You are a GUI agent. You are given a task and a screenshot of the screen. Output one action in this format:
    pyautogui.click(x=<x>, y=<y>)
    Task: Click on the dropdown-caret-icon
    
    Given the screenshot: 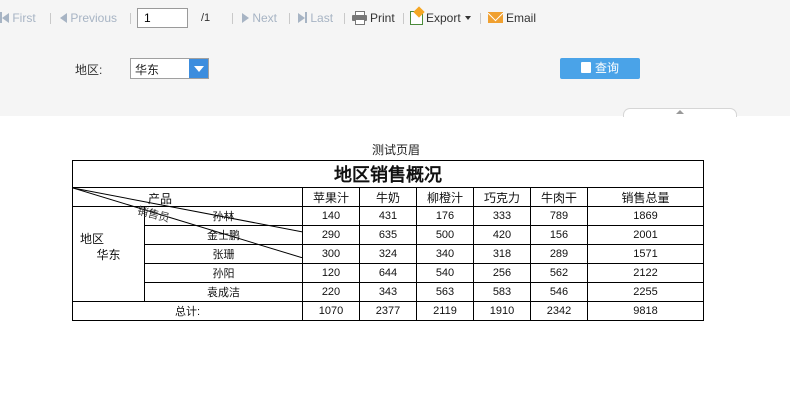 What is the action you would take?
    pyautogui.click(x=467, y=18)
    